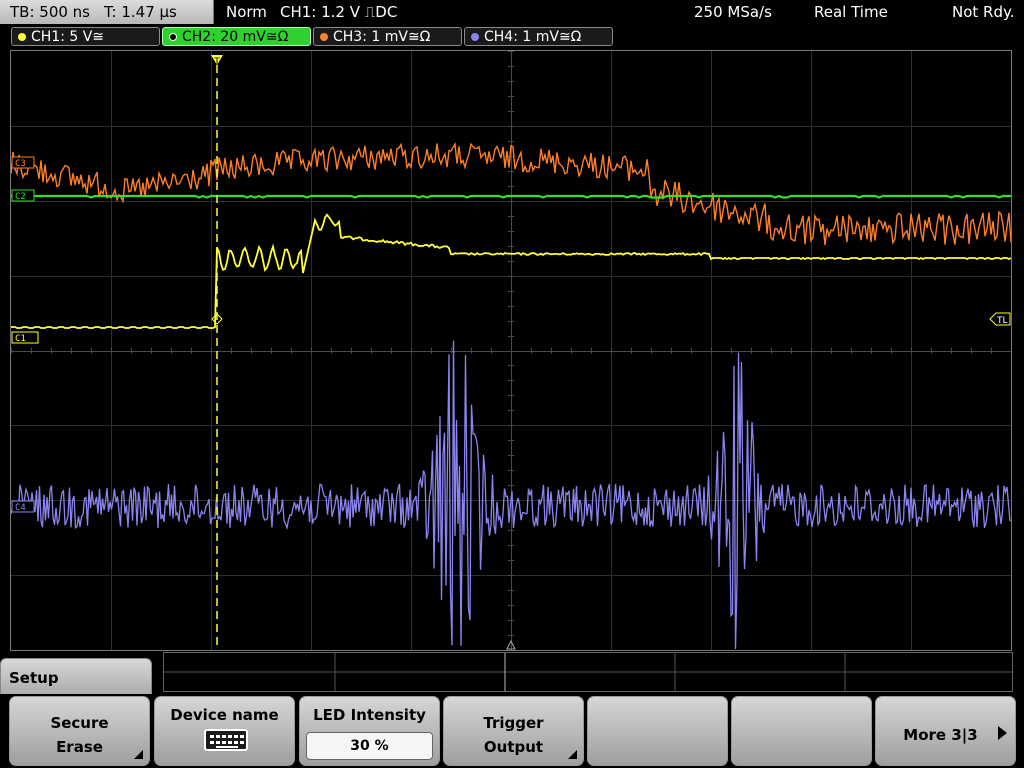 This screenshot has height=768, width=1024. I want to click on ch4-color-icon, so click(475, 37).